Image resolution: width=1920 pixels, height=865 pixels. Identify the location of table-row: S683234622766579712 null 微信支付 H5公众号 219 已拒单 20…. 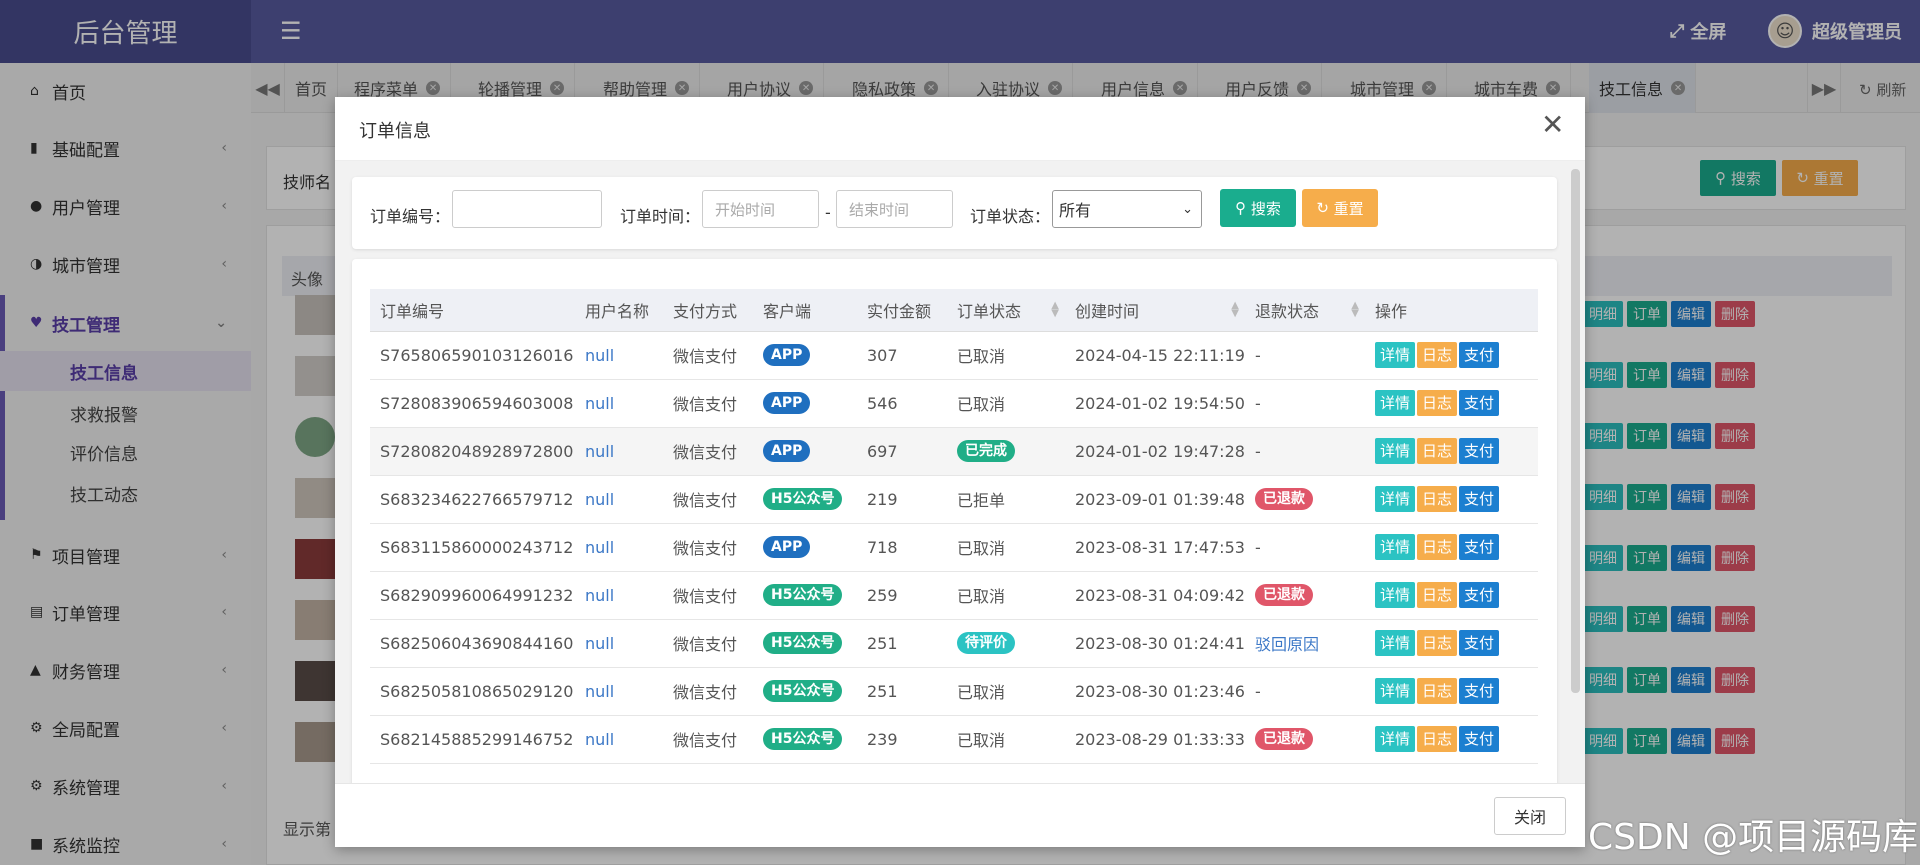
(954, 499).